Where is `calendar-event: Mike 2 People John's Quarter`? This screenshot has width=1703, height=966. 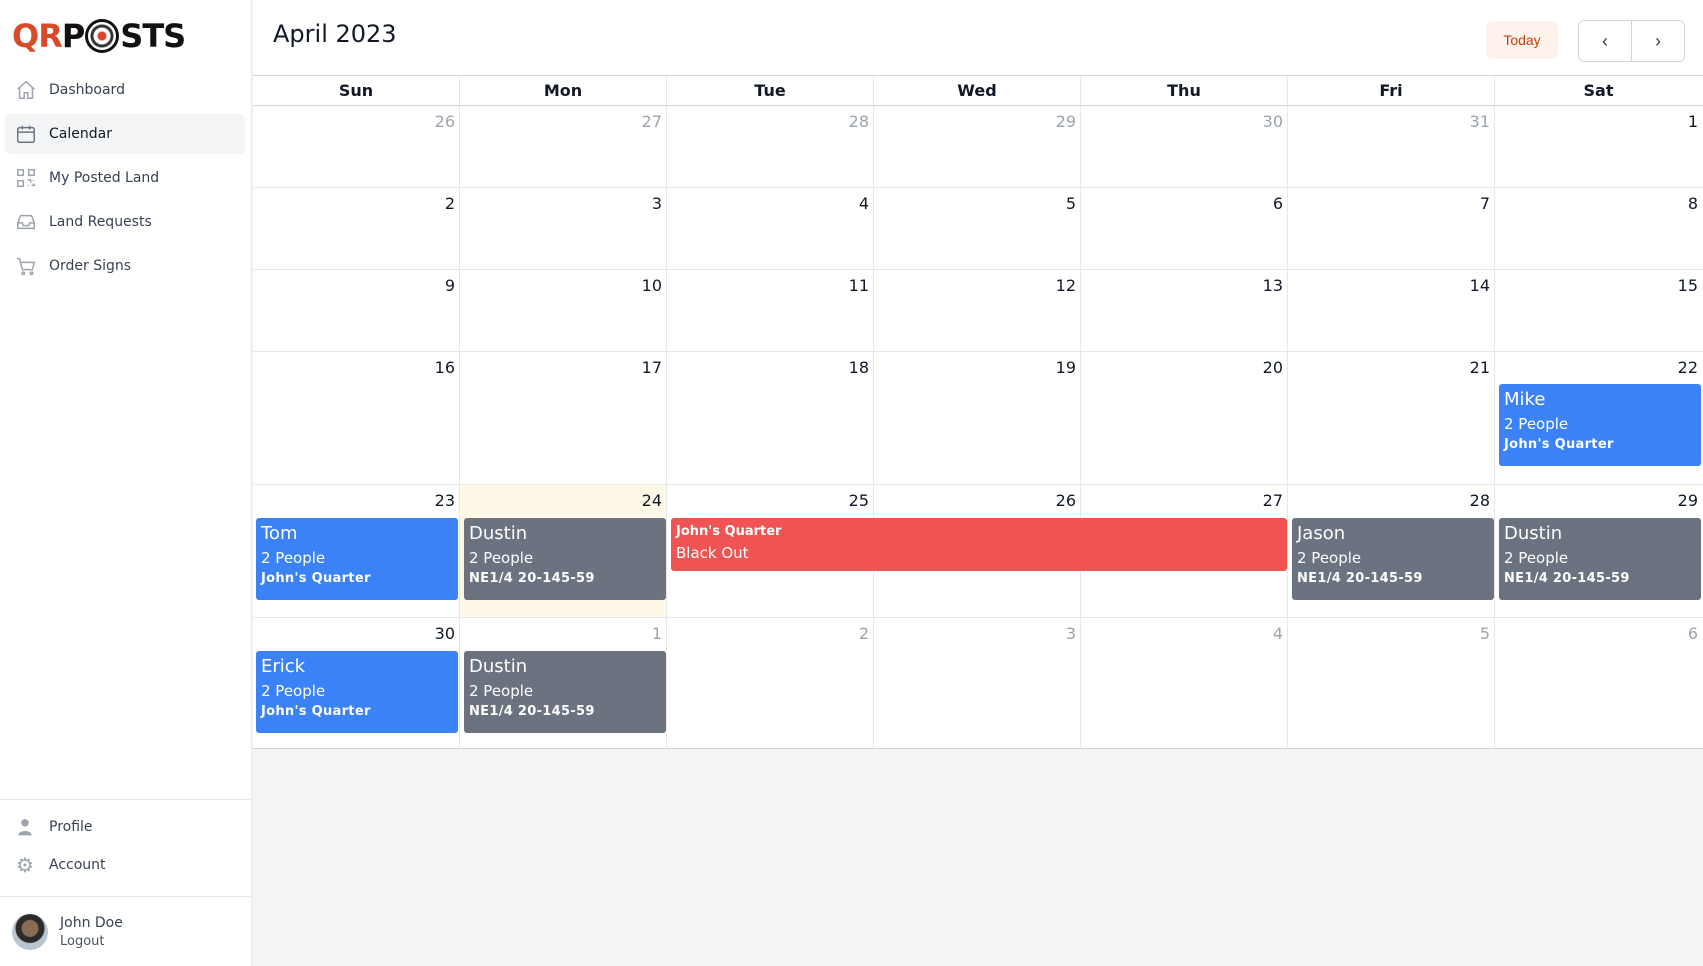
calendar-event: Mike 2 People John's Quarter is located at coordinates (1600, 425).